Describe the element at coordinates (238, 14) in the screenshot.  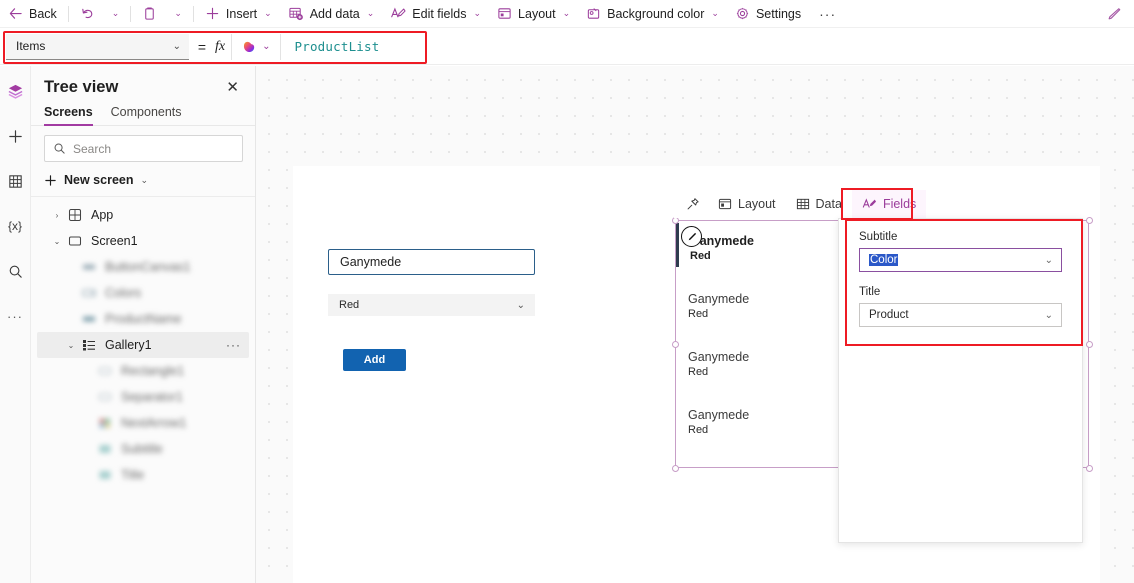
I see `insert-button: Insert ⌄` at that location.